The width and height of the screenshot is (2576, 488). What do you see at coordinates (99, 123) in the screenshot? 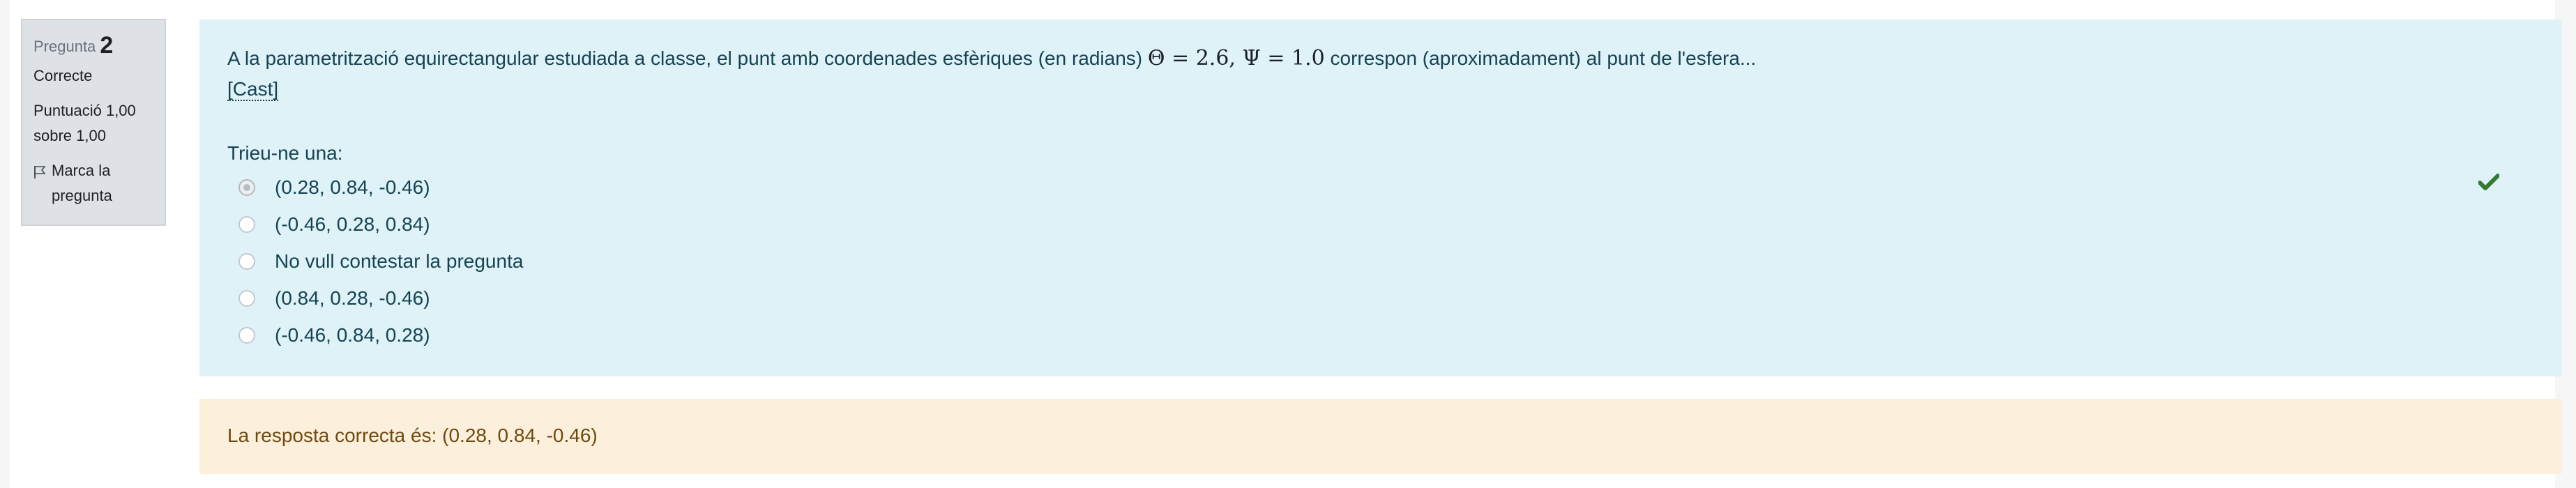
I see `question-grade: Puntuació 1,00 sobre 1,00` at bounding box center [99, 123].